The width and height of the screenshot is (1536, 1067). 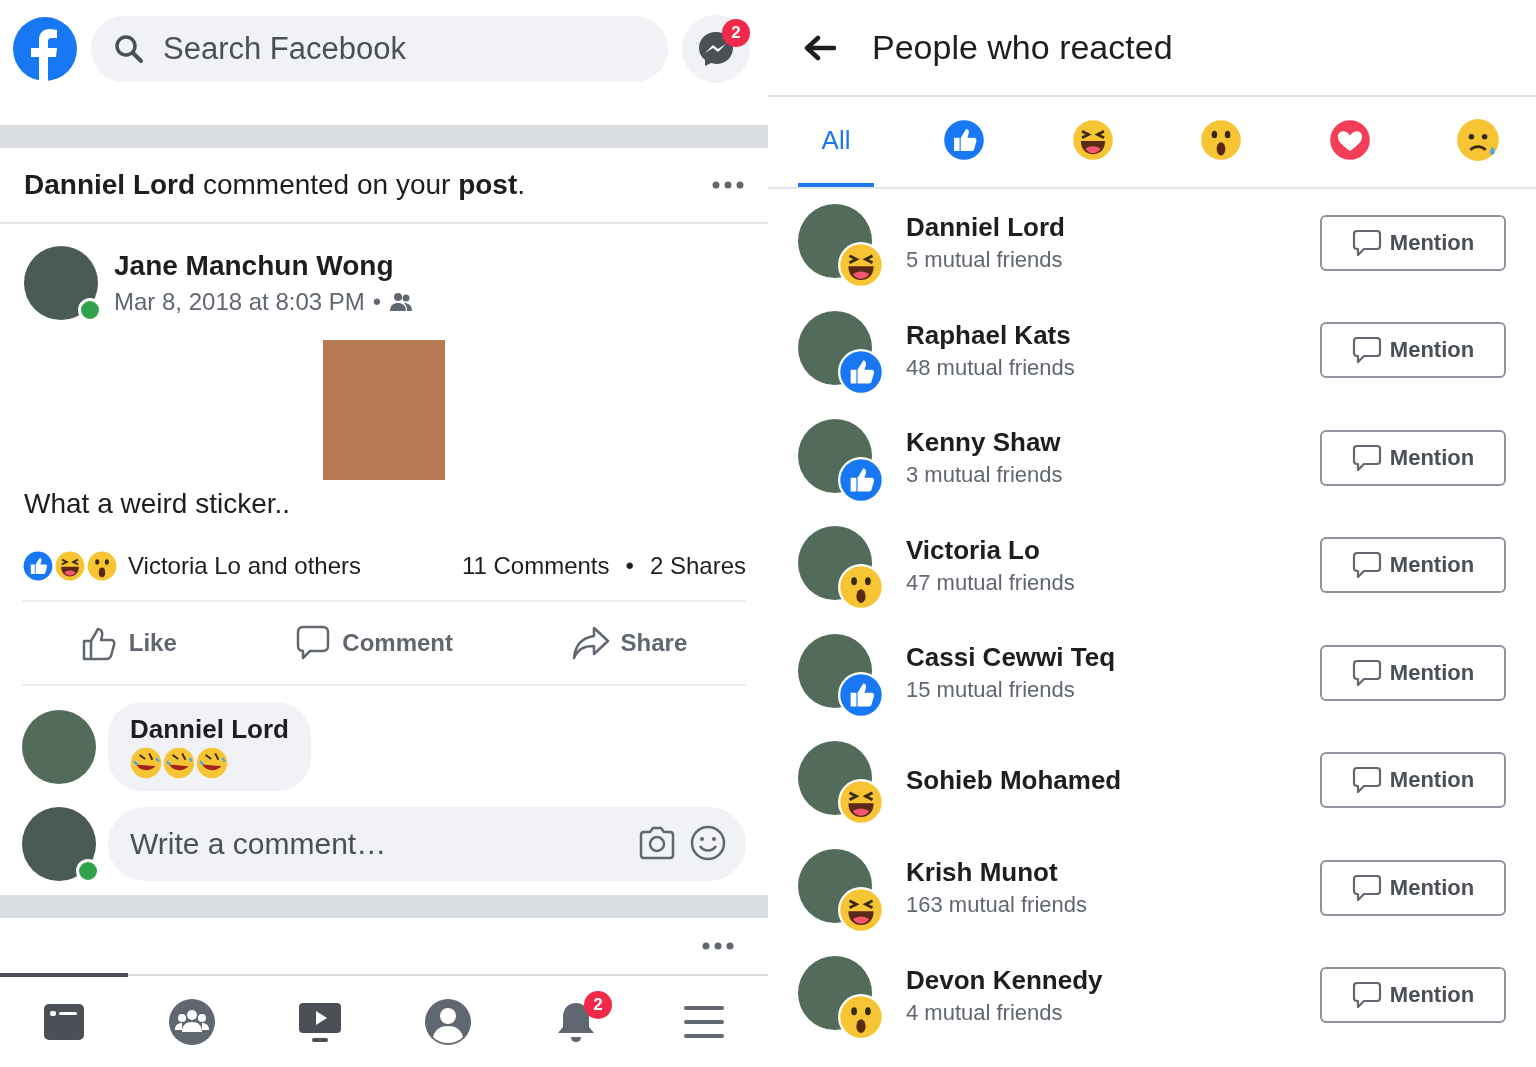 What do you see at coordinates (716, 48) in the screenshot?
I see `messenger-button: 2` at bounding box center [716, 48].